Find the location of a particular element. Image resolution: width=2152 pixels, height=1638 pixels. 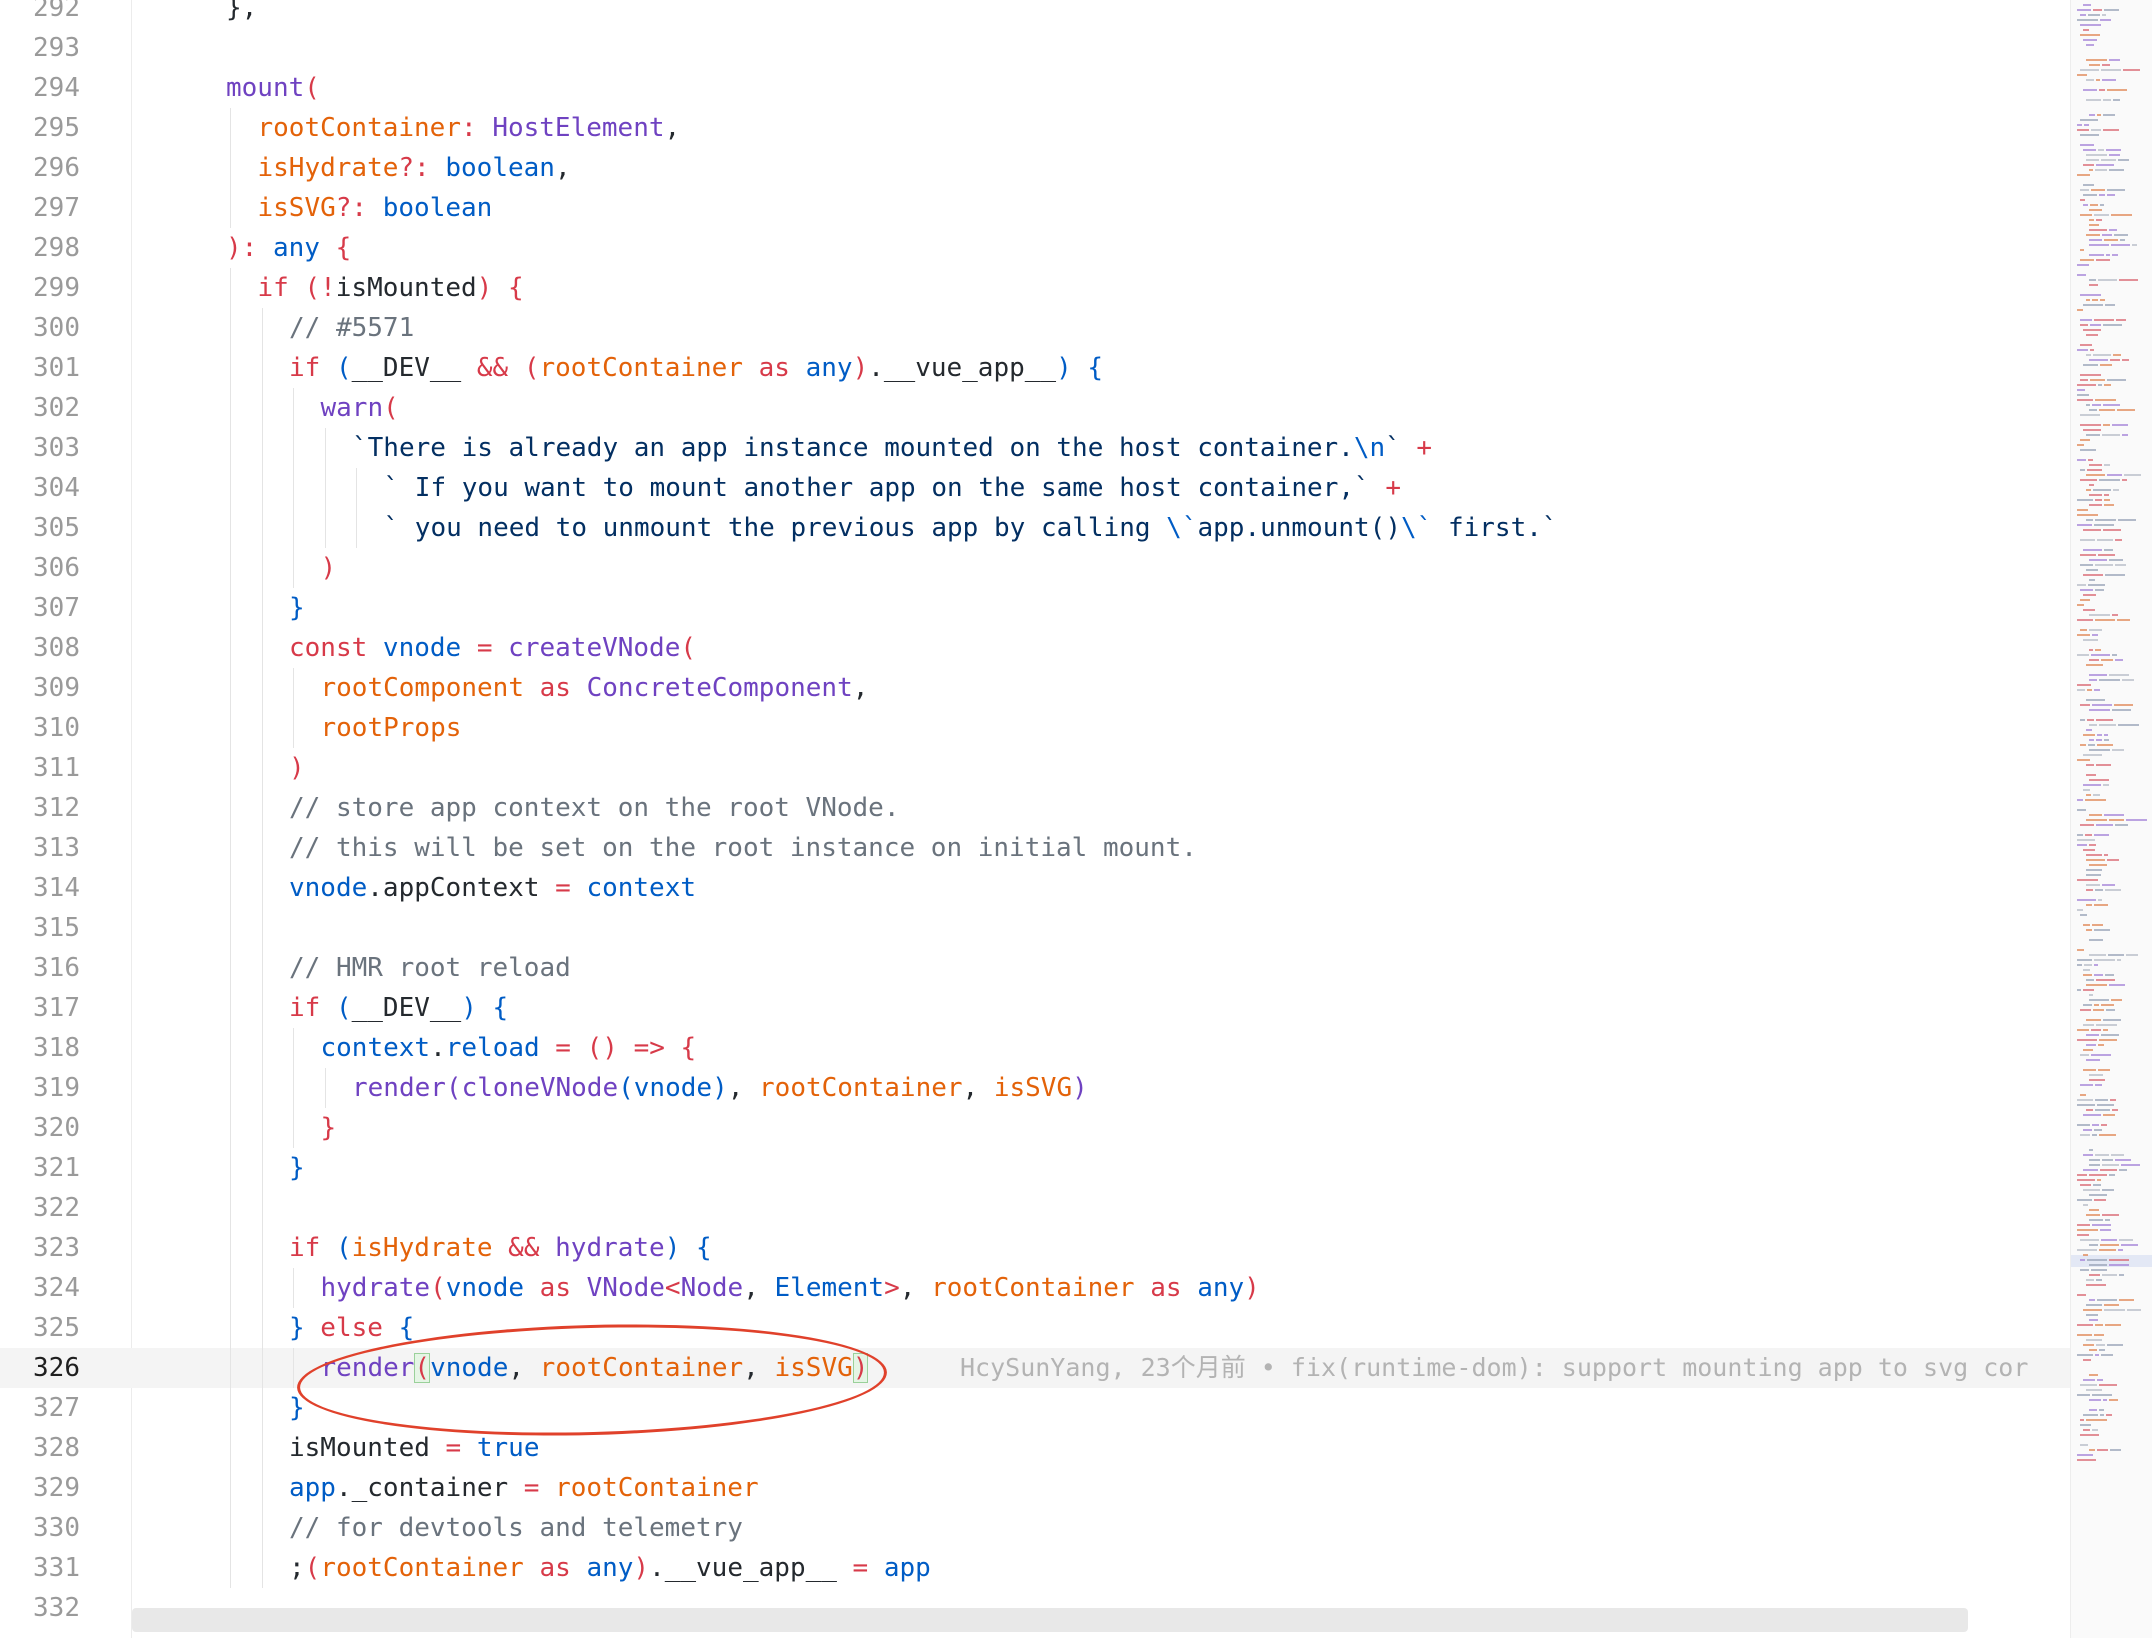

line-number: 297 is located at coordinates (40, 208).